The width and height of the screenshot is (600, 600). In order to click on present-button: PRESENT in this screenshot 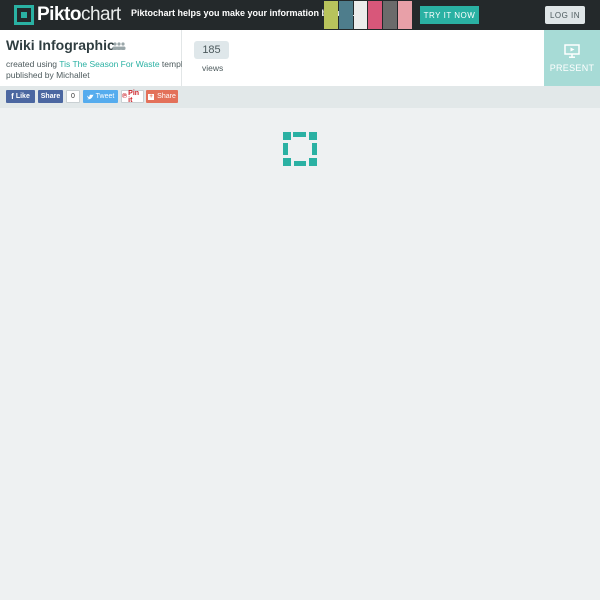, I will do `click(572, 58)`.